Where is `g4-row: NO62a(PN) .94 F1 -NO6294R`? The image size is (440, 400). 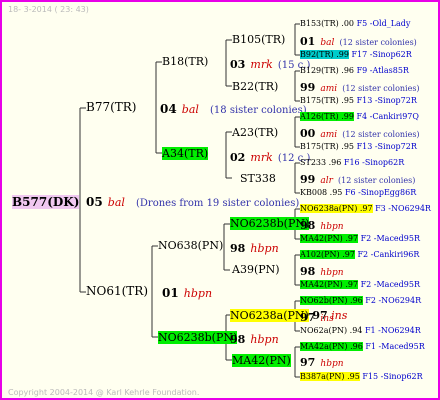 g4-row: NO62a(PN) .94 F1 -NO6294R is located at coordinates (360, 330).